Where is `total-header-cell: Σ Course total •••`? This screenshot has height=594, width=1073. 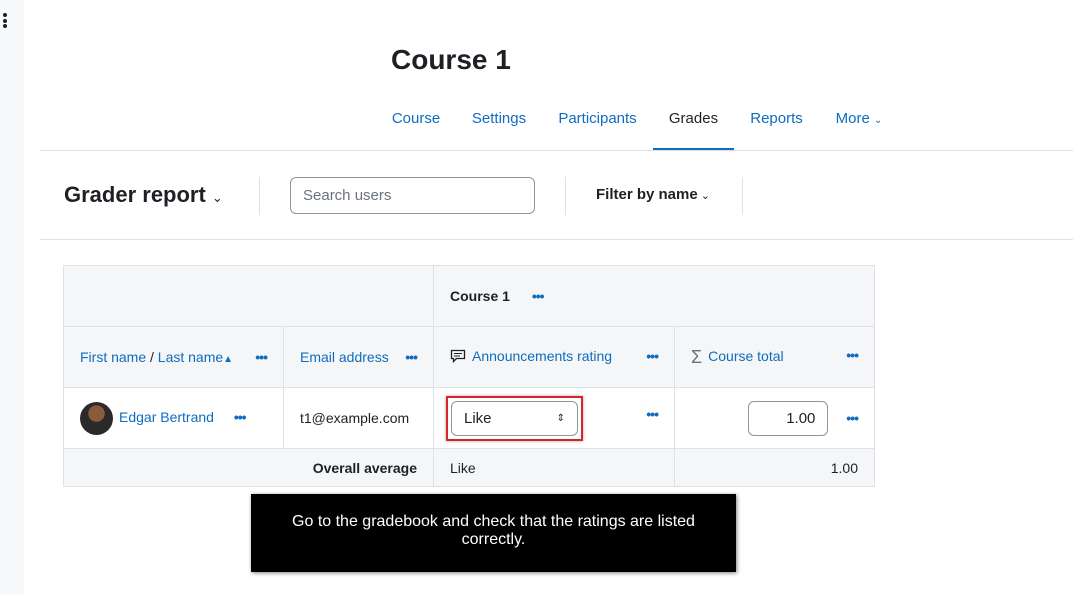 total-header-cell: Σ Course total ••• is located at coordinates (774, 357).